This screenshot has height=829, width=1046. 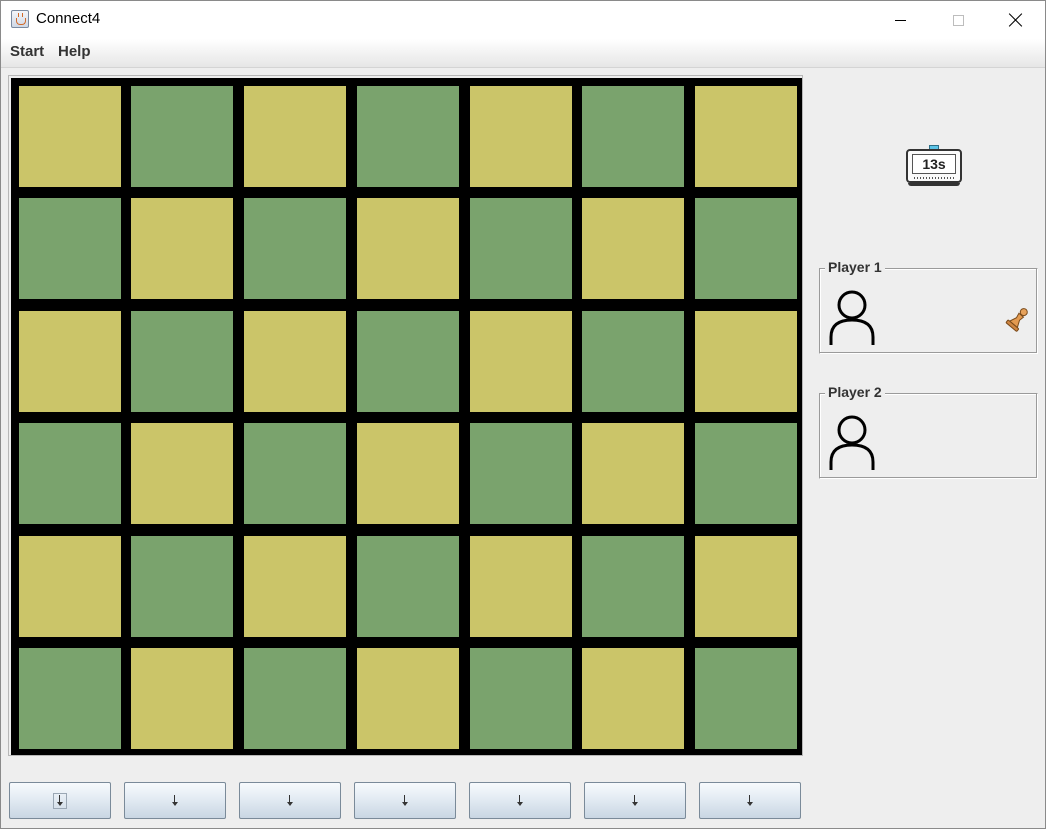 What do you see at coordinates (20, 19) in the screenshot?
I see `java-app-icon` at bounding box center [20, 19].